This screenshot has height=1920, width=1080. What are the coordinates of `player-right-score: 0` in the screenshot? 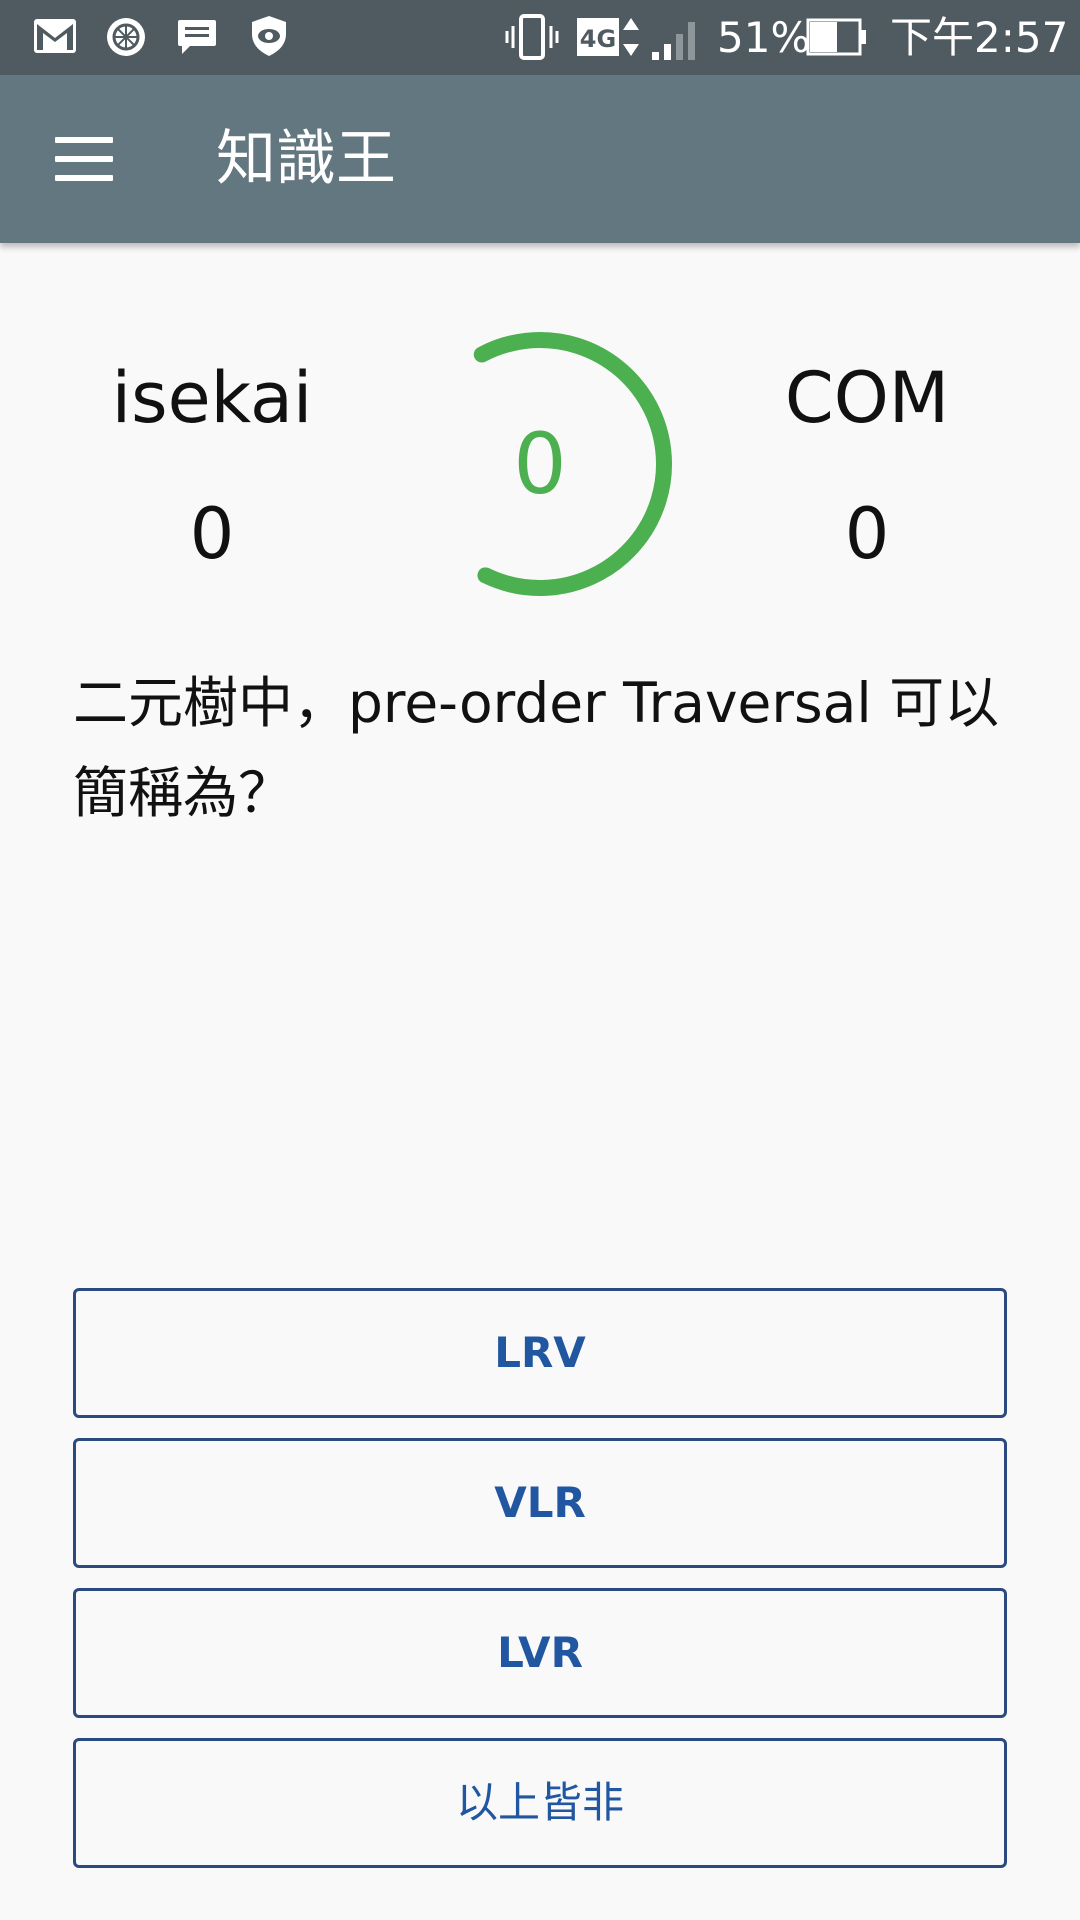 It's located at (867, 534).